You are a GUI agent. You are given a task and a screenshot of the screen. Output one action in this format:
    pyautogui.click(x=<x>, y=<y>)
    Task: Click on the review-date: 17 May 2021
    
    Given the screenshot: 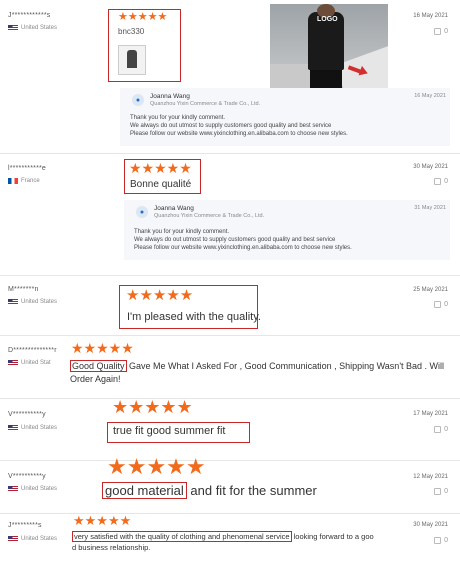 What is the action you would take?
    pyautogui.click(x=430, y=414)
    